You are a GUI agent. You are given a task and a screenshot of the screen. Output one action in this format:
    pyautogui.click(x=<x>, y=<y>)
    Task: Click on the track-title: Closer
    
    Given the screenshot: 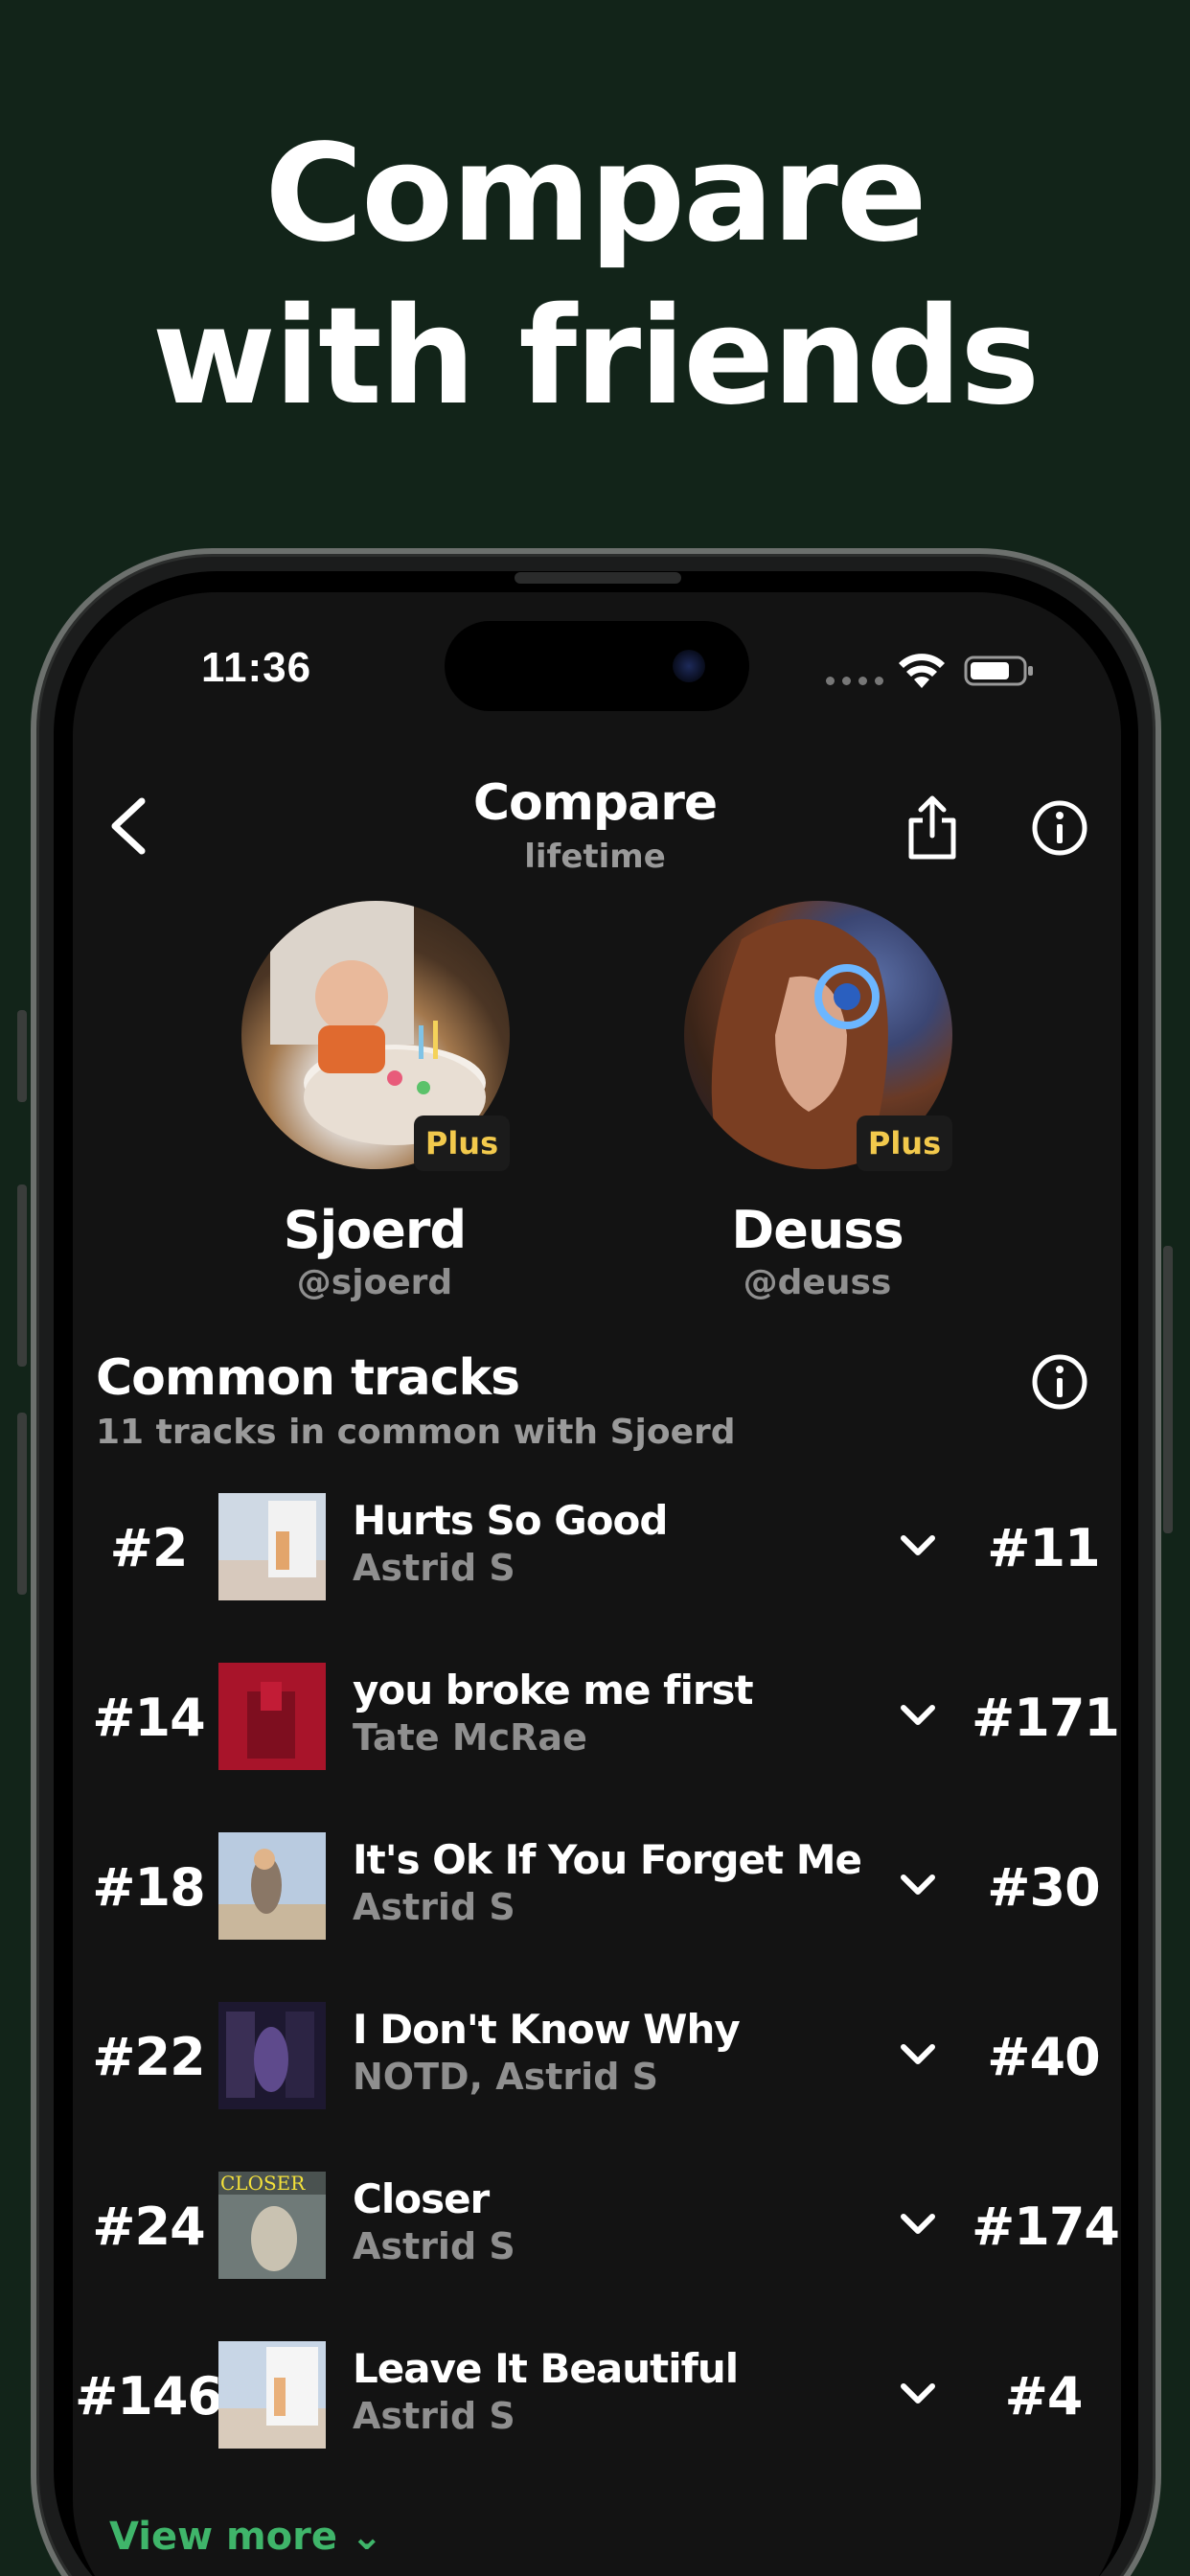 What is the action you would take?
    pyautogui.click(x=421, y=2198)
    